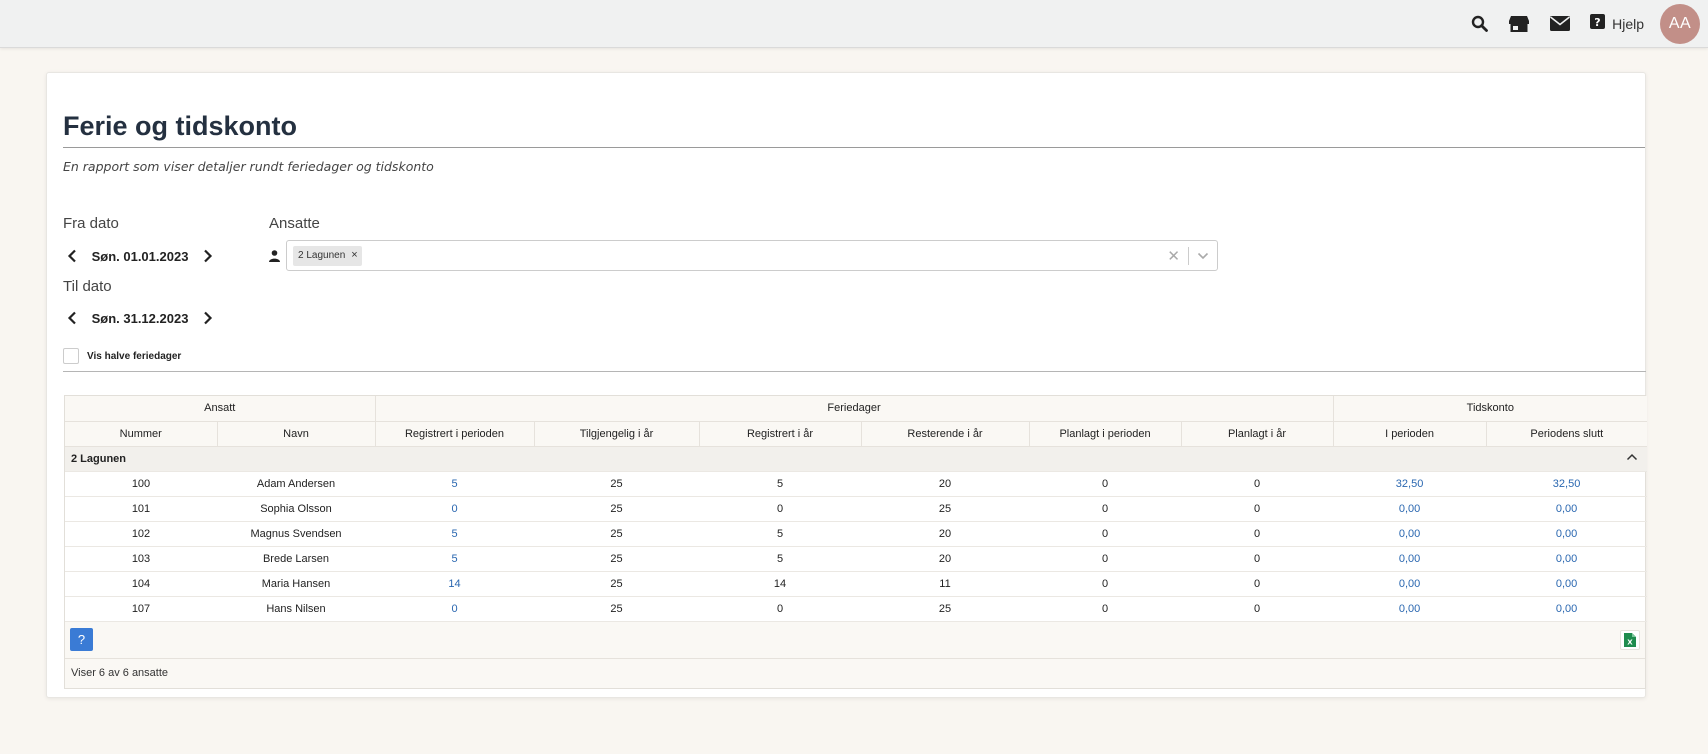  I want to click on select-actions: ✕, so click(1188, 255).